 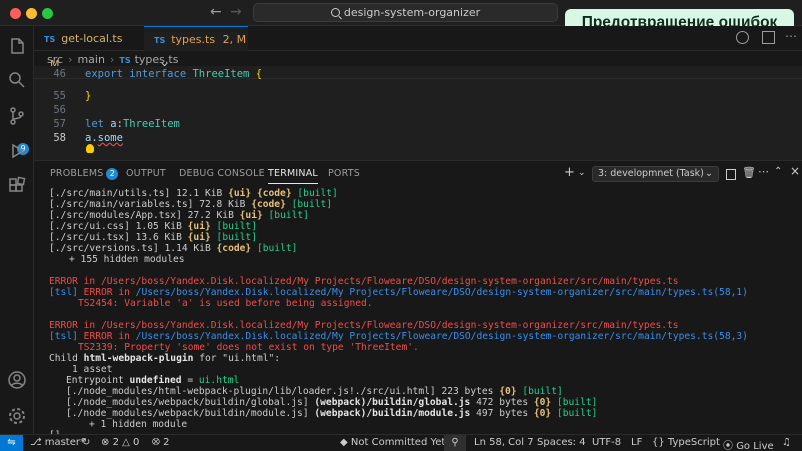 What do you see at coordinates (256, 74) in the screenshot?
I see `brace: {` at bounding box center [256, 74].